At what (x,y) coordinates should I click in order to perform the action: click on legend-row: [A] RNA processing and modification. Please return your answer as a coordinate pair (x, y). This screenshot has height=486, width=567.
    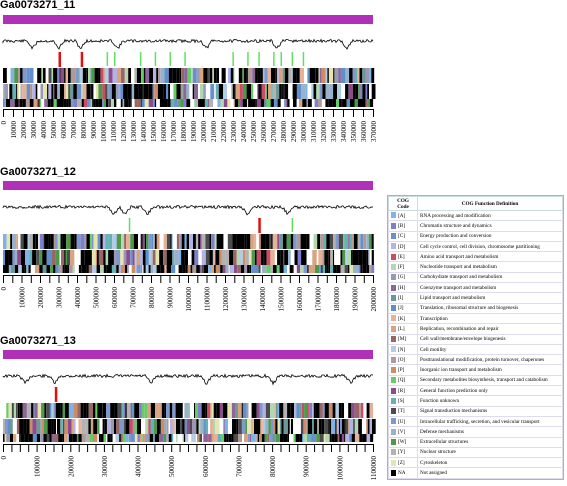
    Looking at the image, I should click on (475, 215).